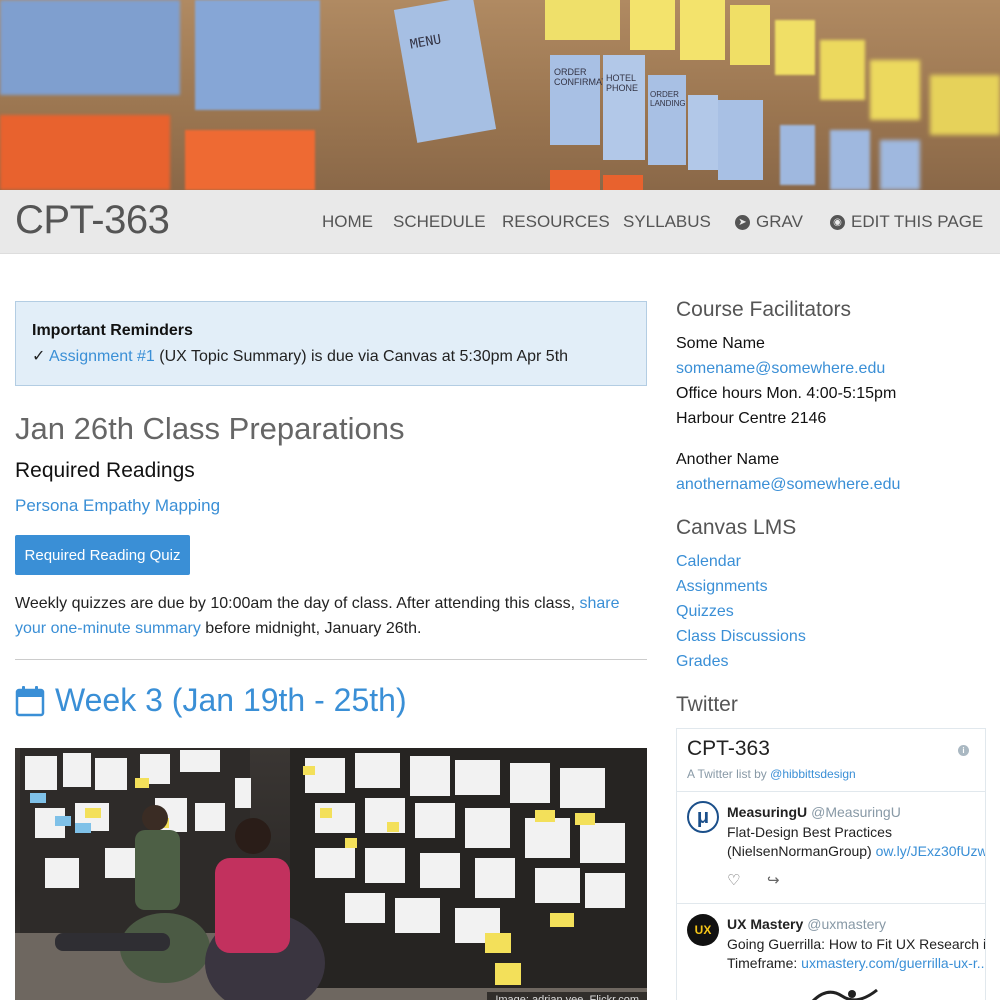 The image size is (1000, 1000). Describe the element at coordinates (764, 963) in the screenshot. I see `tweet-line-text: Timeframe:` at that location.